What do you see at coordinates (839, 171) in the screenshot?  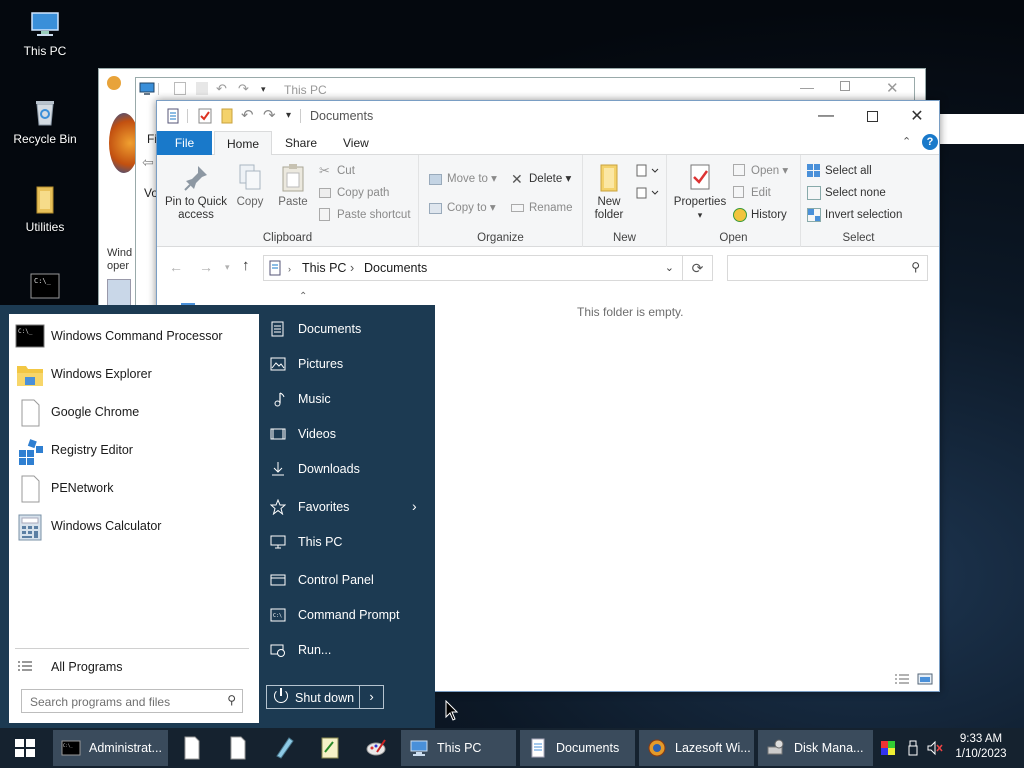 I see `select-all-button: Select all` at bounding box center [839, 171].